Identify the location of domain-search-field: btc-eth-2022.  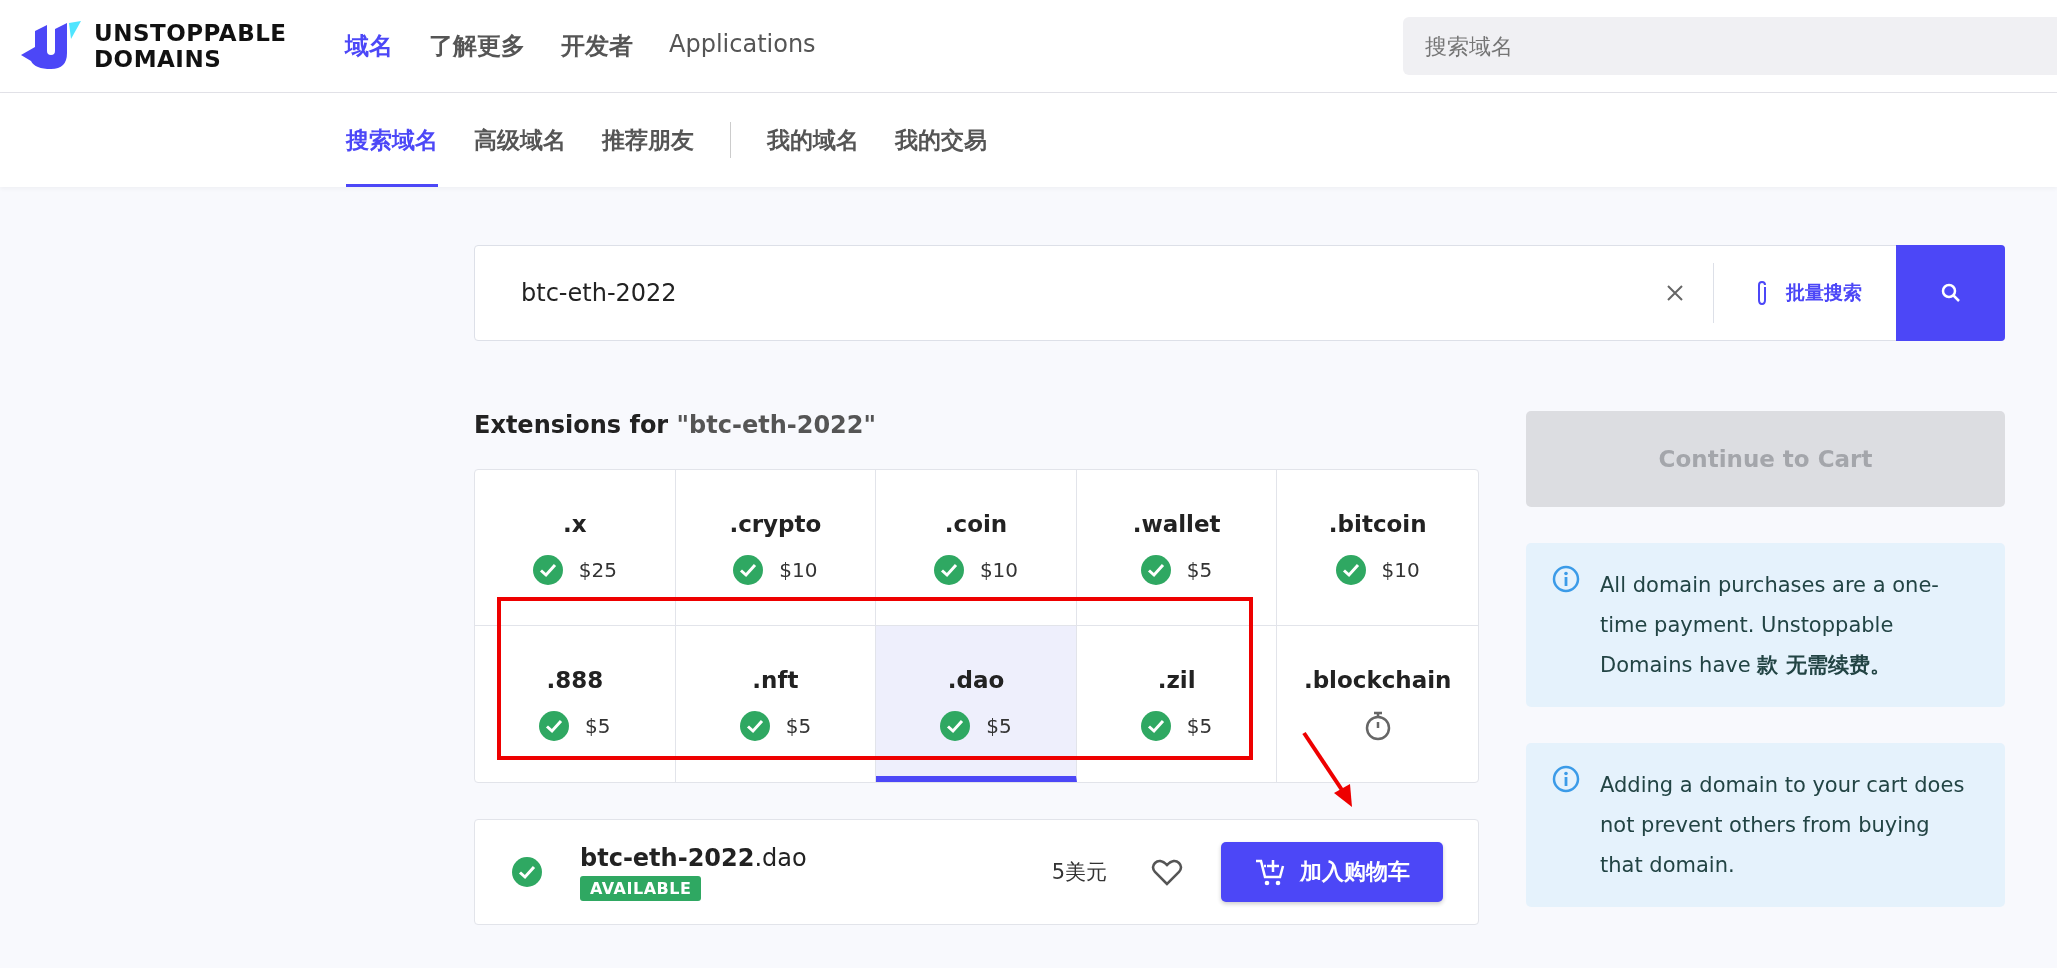
(1056, 293).